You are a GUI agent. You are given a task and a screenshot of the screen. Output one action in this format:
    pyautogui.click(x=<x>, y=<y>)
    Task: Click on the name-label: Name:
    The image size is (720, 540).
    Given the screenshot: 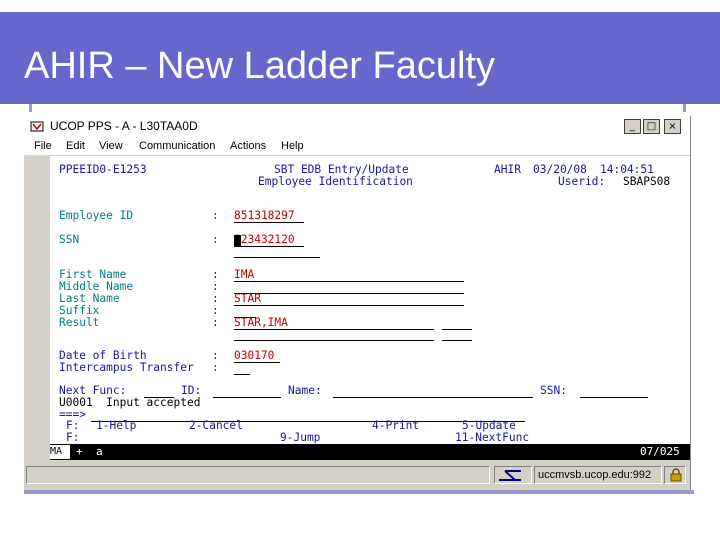 What is the action you would take?
    pyautogui.click(x=305, y=390)
    